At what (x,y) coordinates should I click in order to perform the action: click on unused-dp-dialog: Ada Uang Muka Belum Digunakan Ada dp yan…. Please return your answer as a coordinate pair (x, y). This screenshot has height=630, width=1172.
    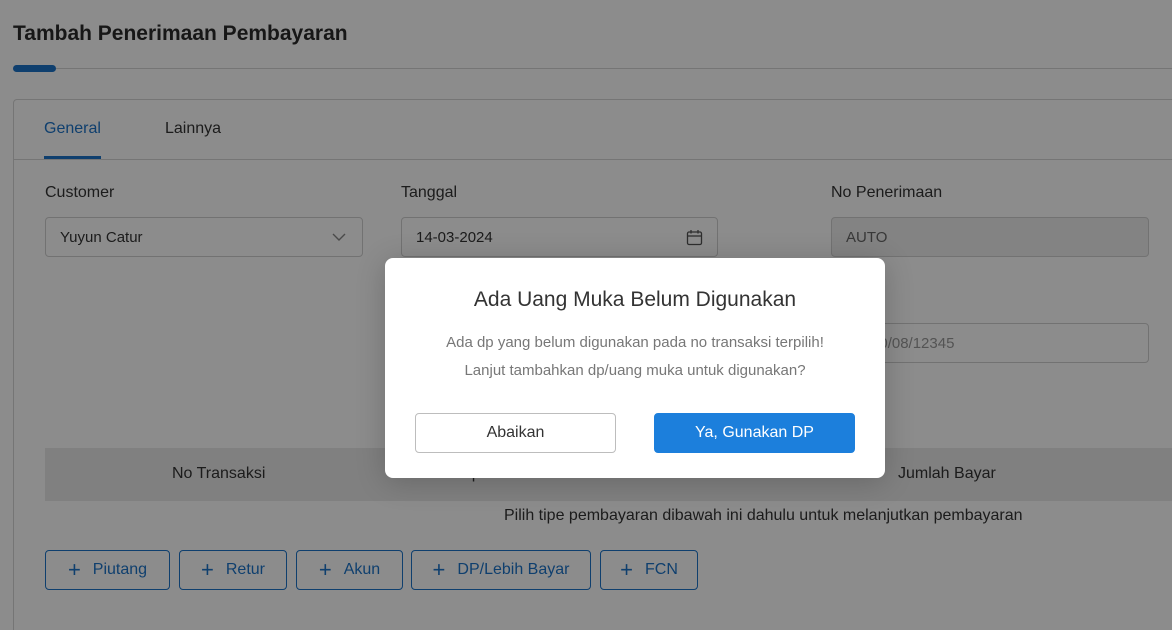
    Looking at the image, I should click on (635, 368).